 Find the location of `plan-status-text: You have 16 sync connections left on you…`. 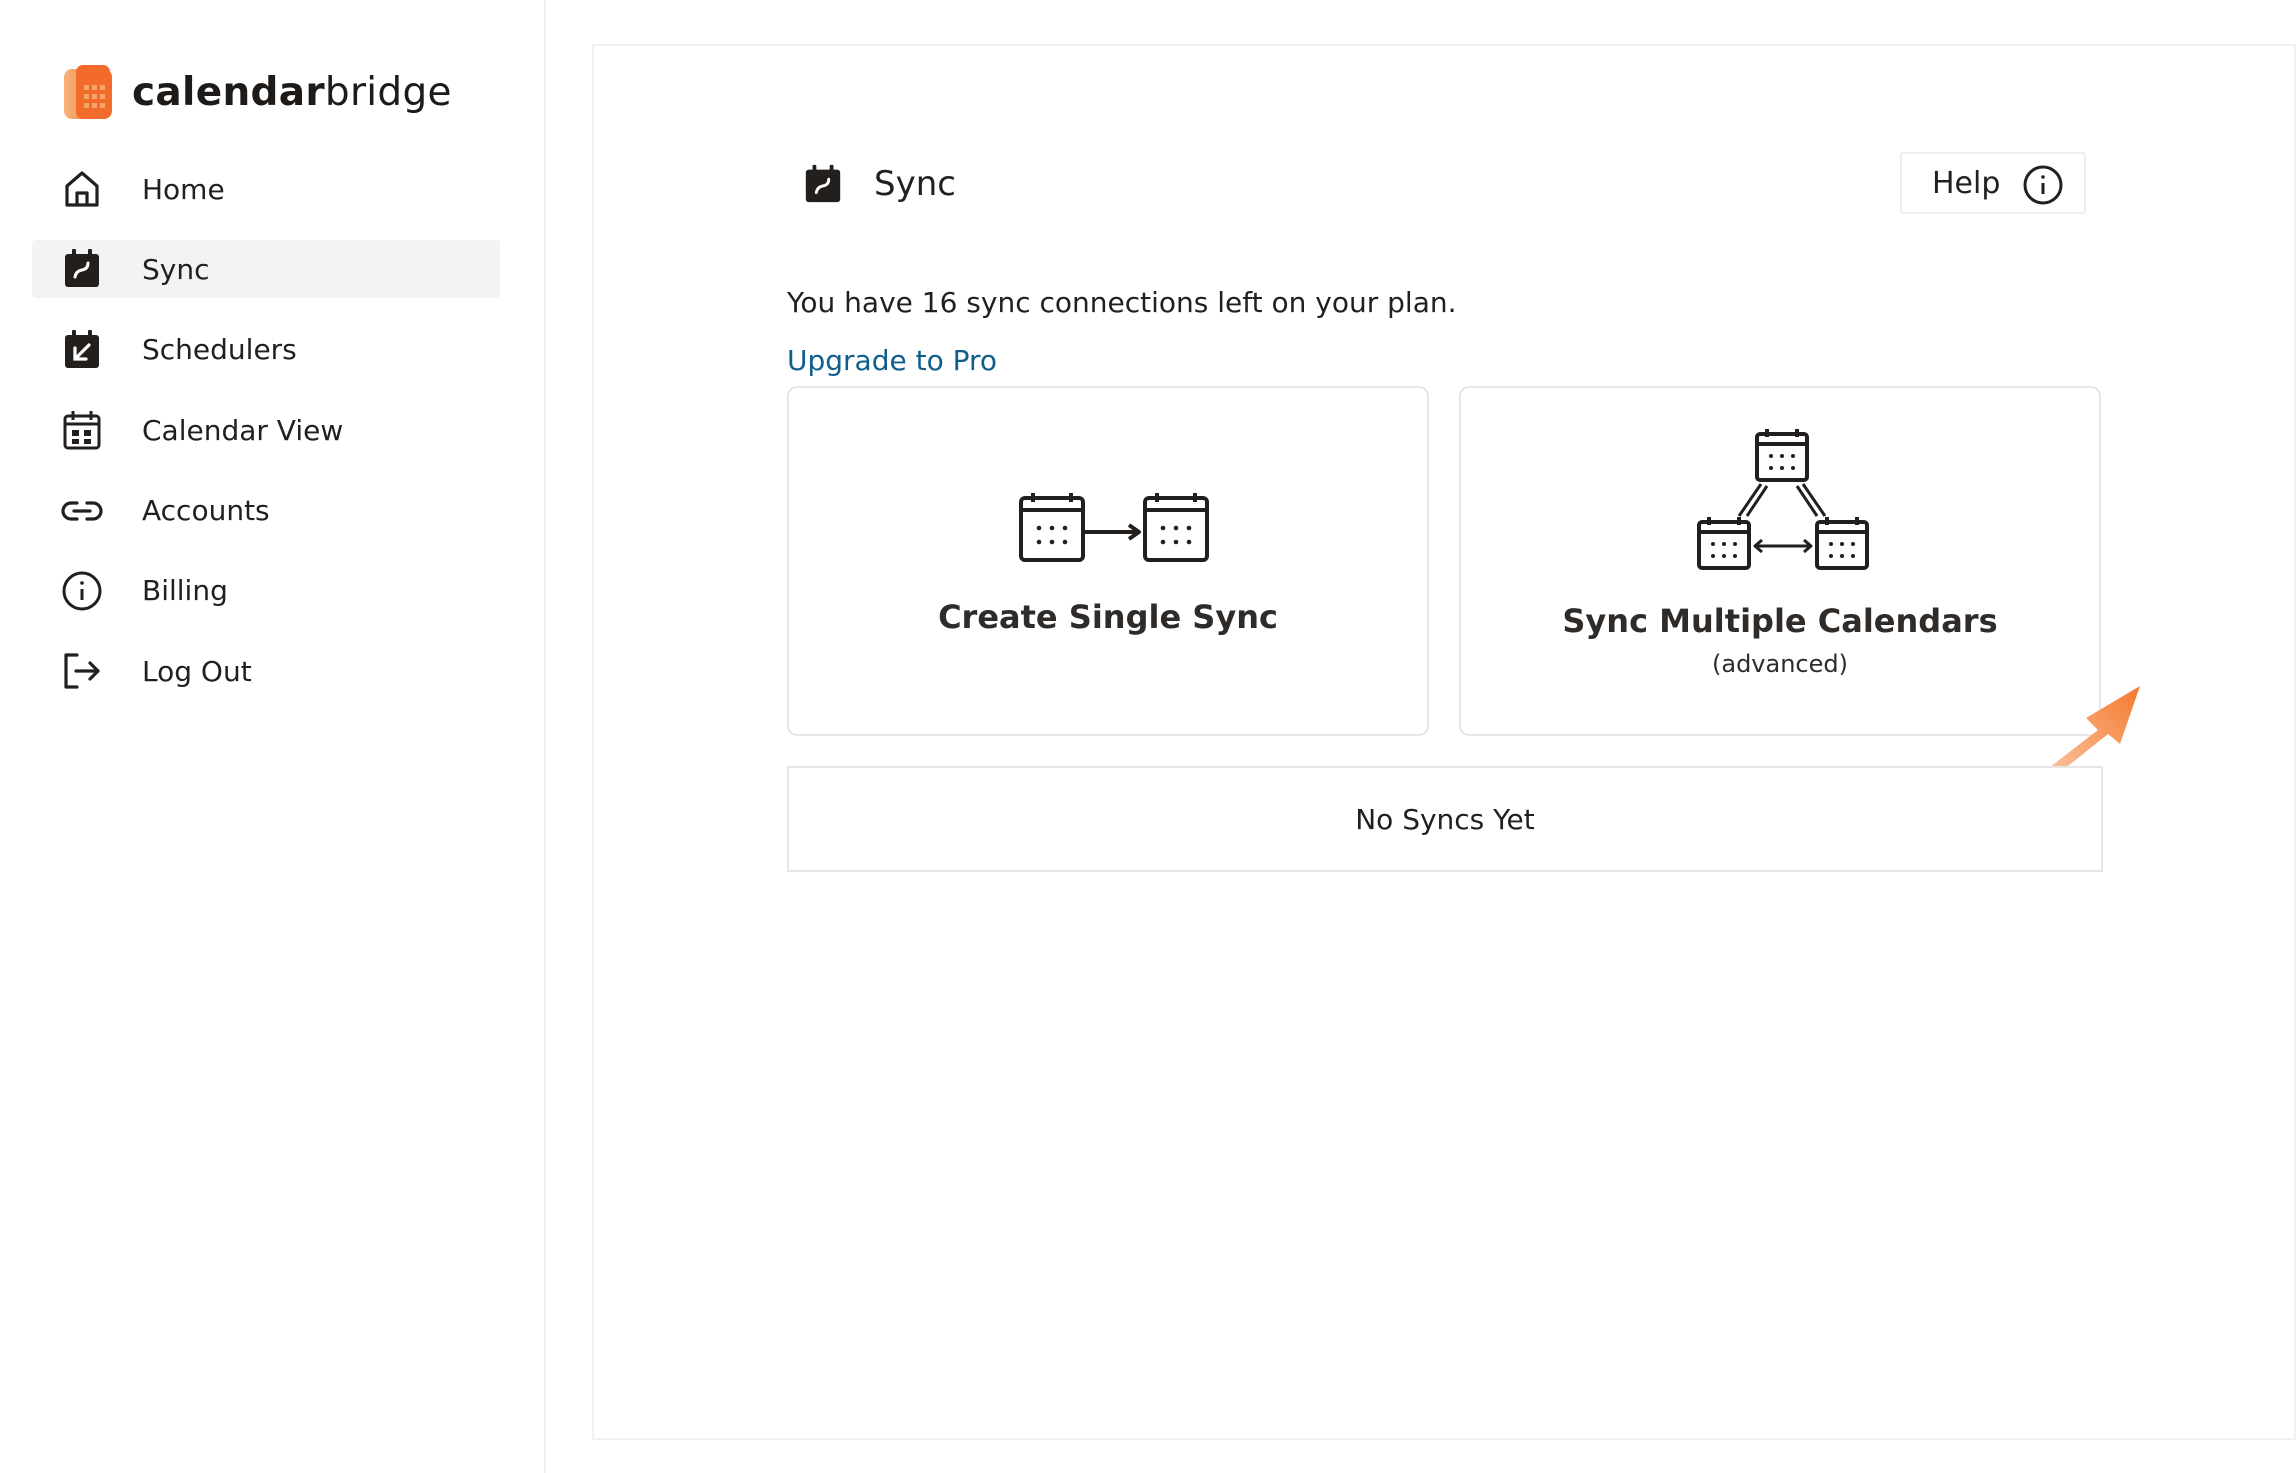

plan-status-text: You have 16 sync connections left on you… is located at coordinates (1122, 302).